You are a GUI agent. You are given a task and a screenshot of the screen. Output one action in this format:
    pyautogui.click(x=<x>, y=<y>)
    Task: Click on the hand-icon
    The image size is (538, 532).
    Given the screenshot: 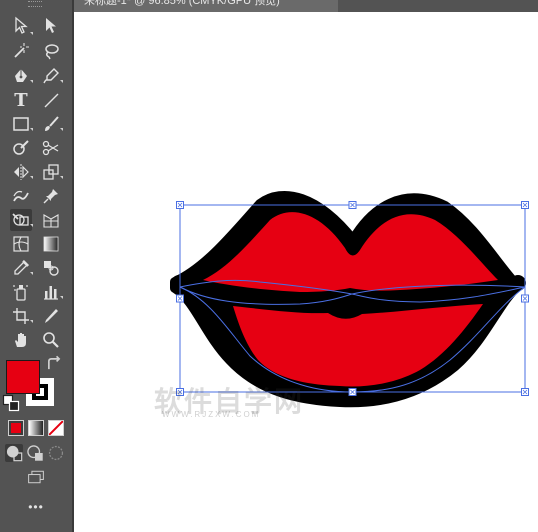 What is the action you would take?
    pyautogui.click(x=20, y=340)
    